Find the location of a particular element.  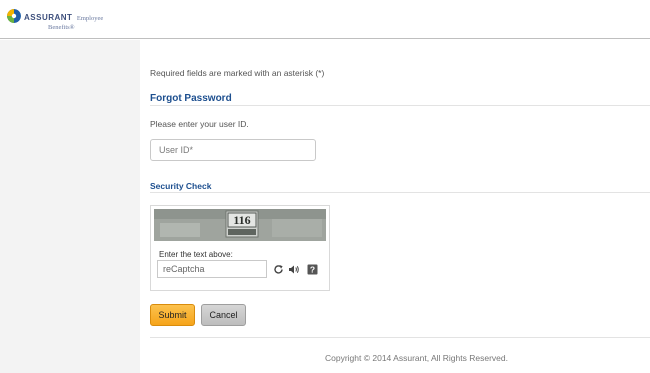

assurant-logo: ASSURANT Employee Benefits® is located at coordinates (55, 20).